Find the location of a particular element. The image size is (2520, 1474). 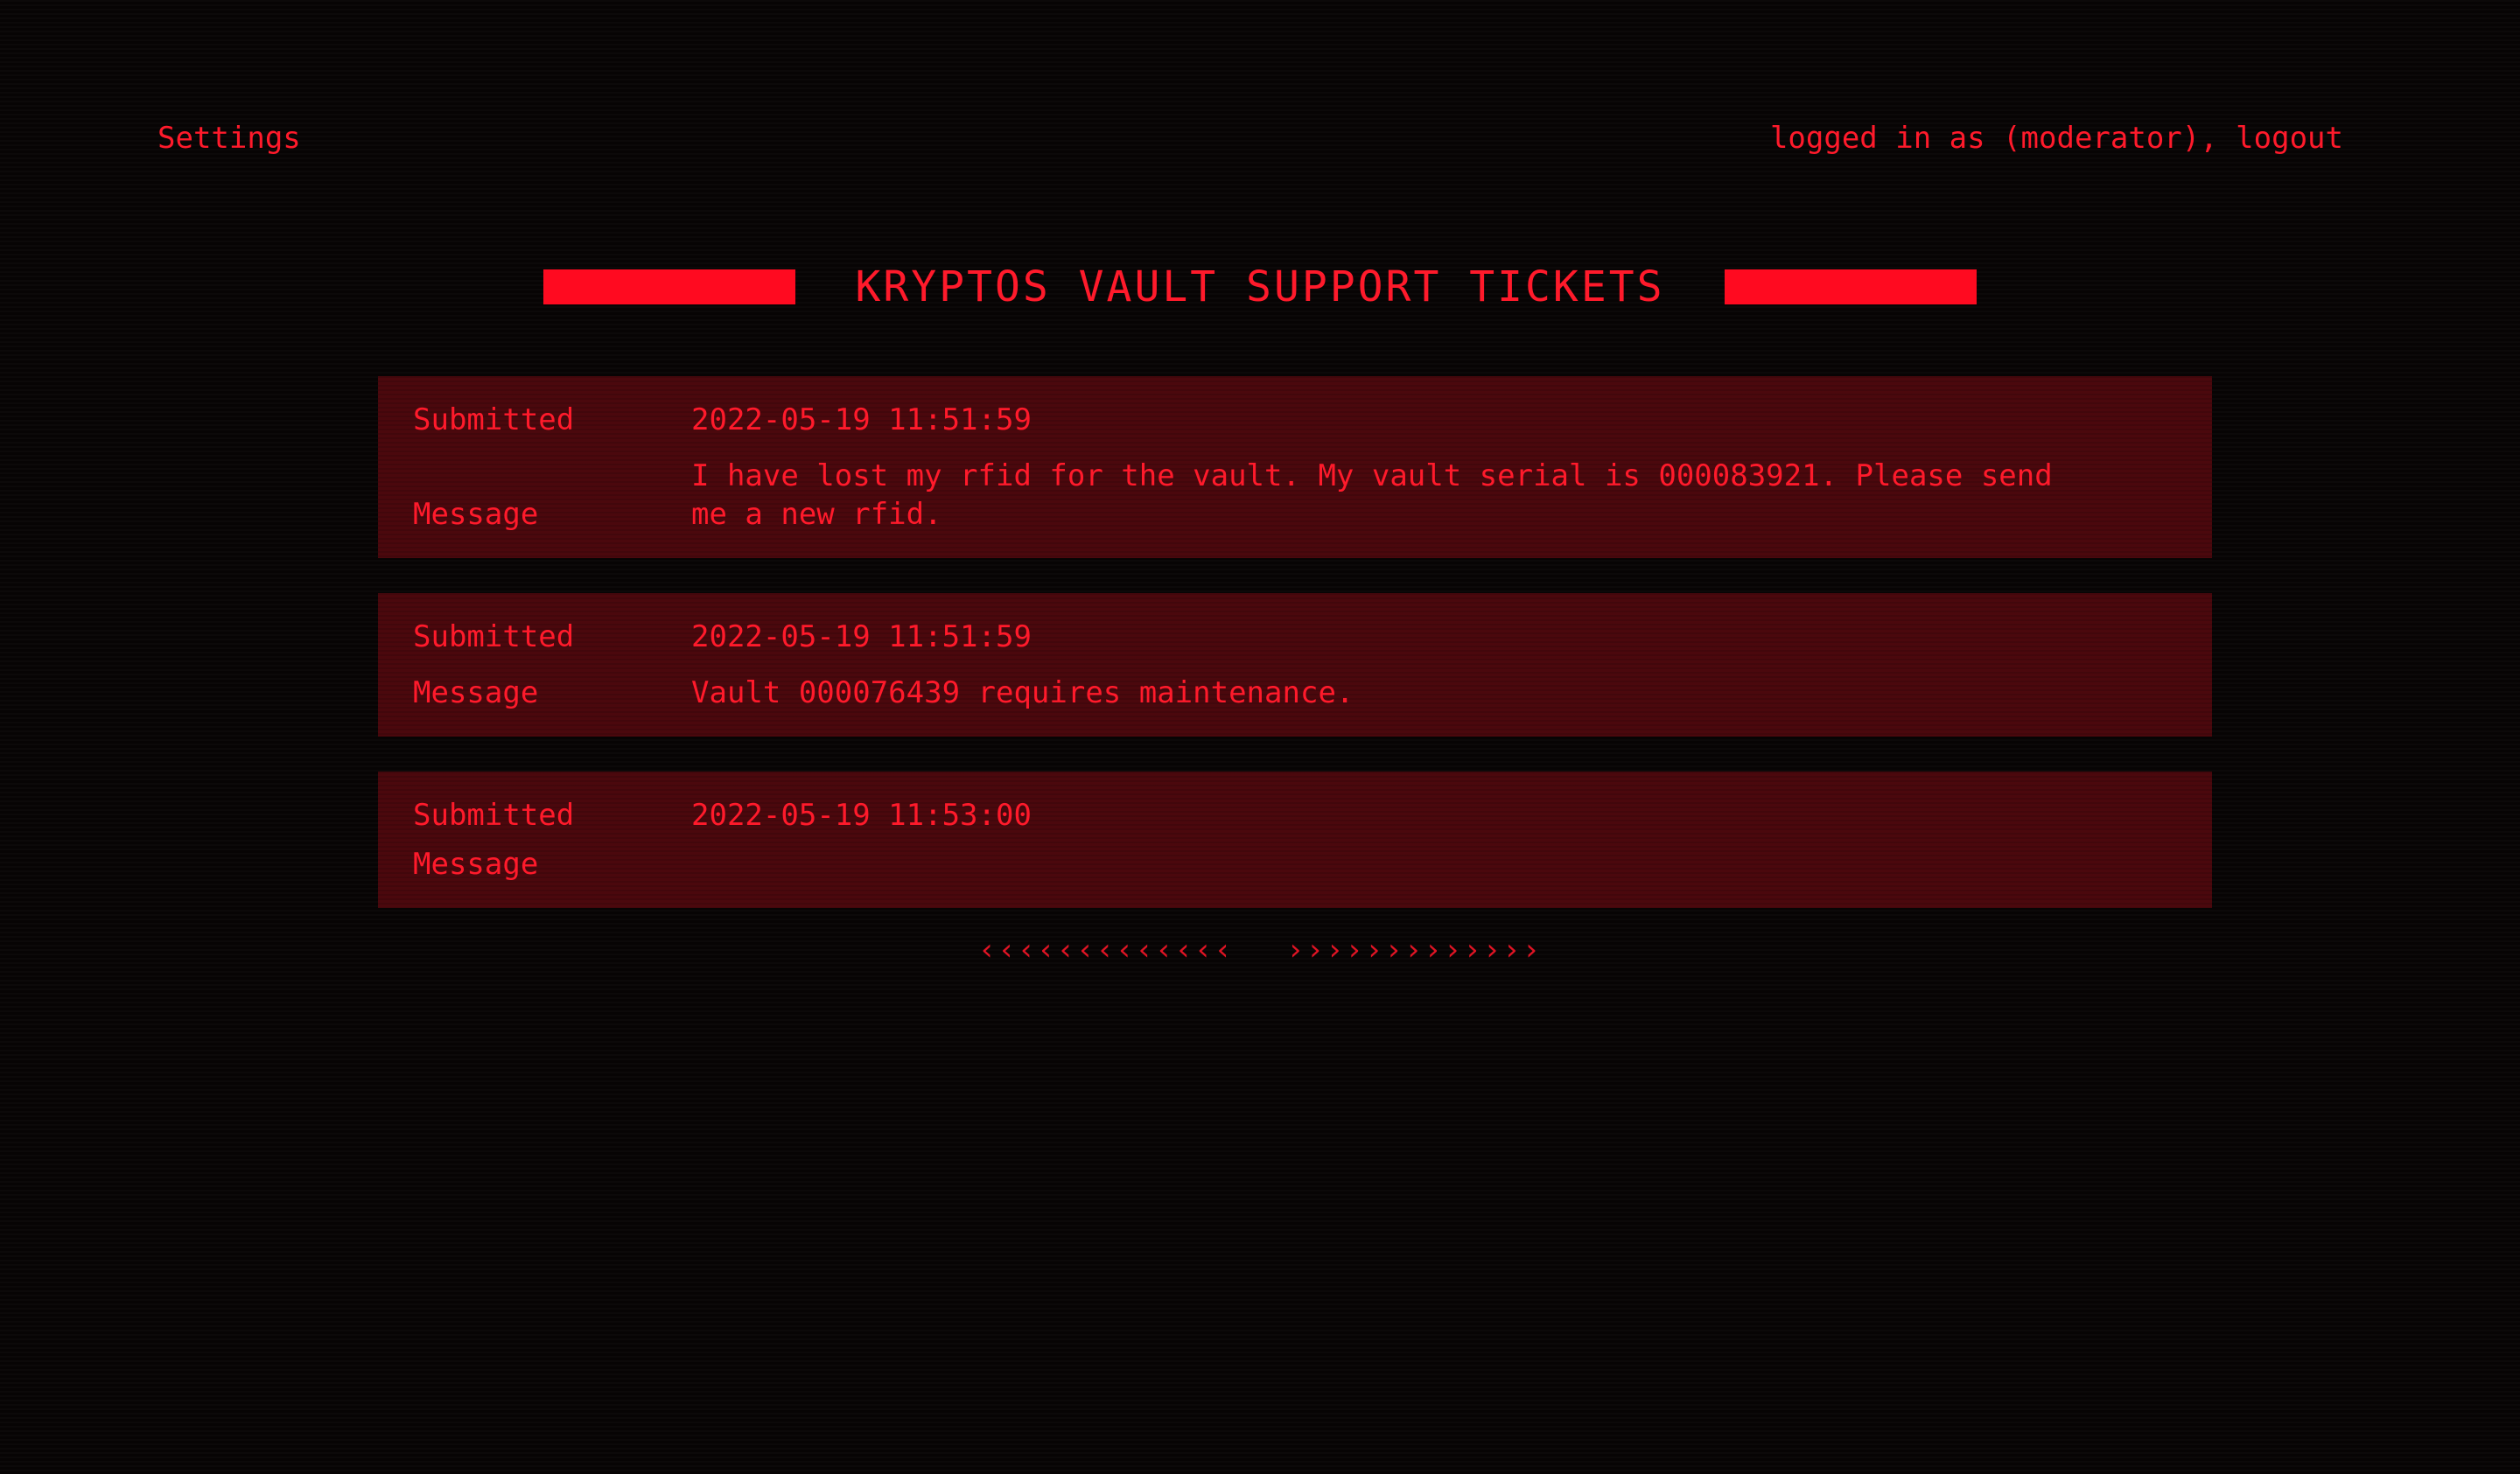

page-title: KRYPTOS VAULT SUPPORT TICKETS is located at coordinates (1260, 286).